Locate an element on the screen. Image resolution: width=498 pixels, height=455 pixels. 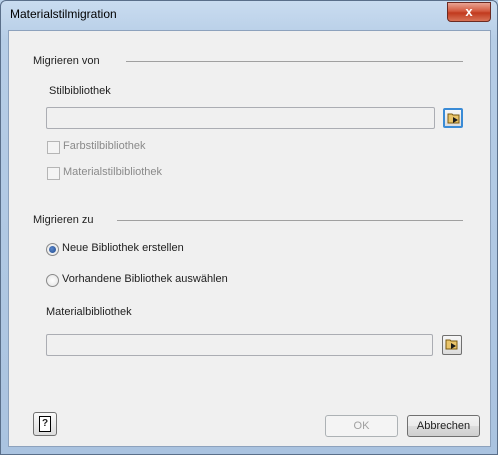
new-library-radio is located at coordinates (52, 249).